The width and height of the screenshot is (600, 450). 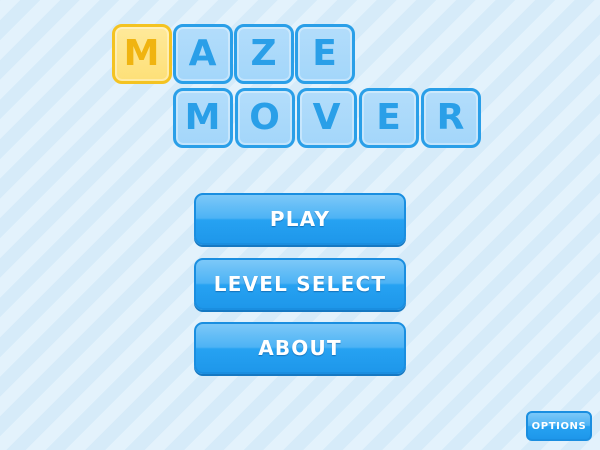 I want to click on logo-tile: O, so click(x=265, y=118).